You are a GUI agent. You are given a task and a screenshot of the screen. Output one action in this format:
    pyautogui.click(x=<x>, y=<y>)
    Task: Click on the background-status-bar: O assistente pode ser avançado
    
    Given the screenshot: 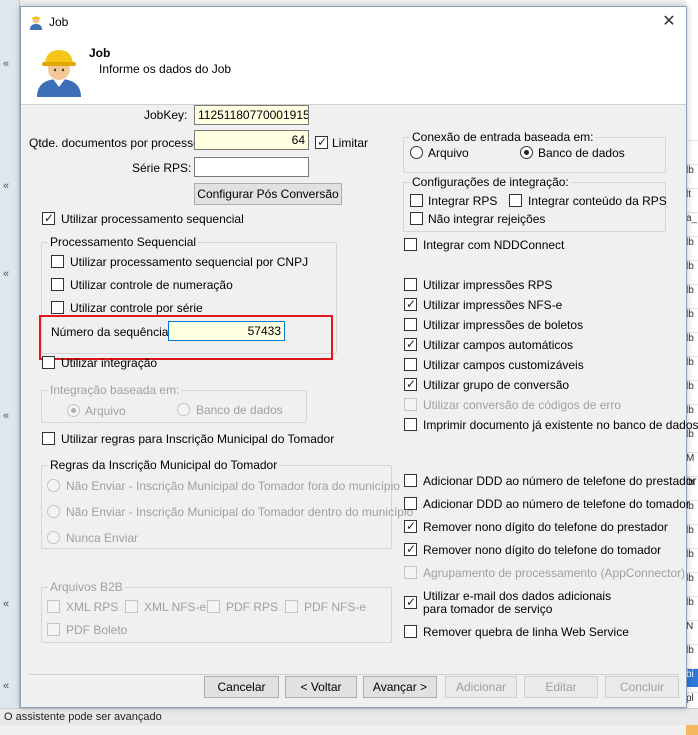 What is the action you would take?
    pyautogui.click(x=349, y=716)
    